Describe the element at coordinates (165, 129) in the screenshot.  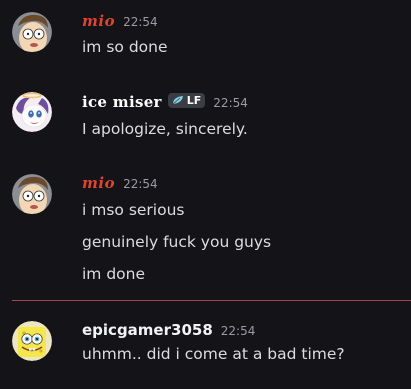
I see `message-text: I apologize, sincerely.` at that location.